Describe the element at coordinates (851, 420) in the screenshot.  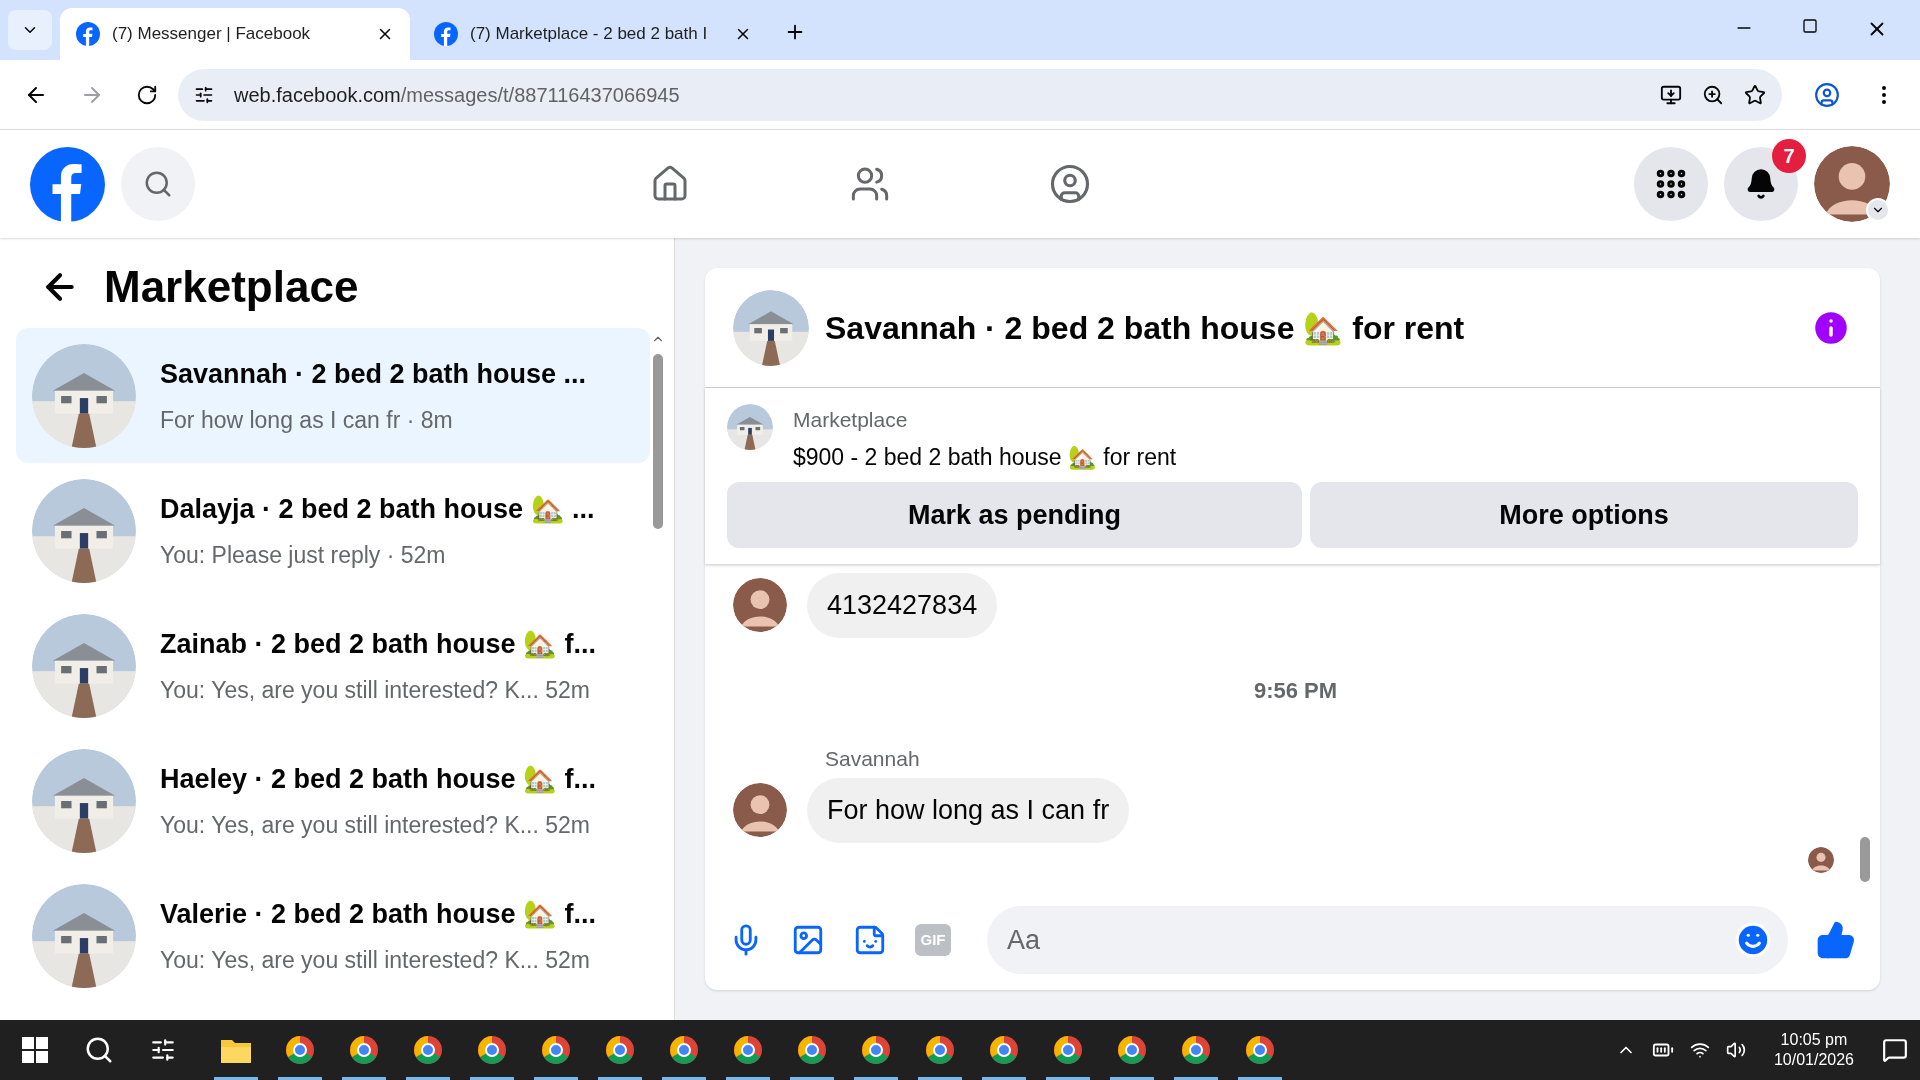
I see `listing-label: Marketplace` at that location.